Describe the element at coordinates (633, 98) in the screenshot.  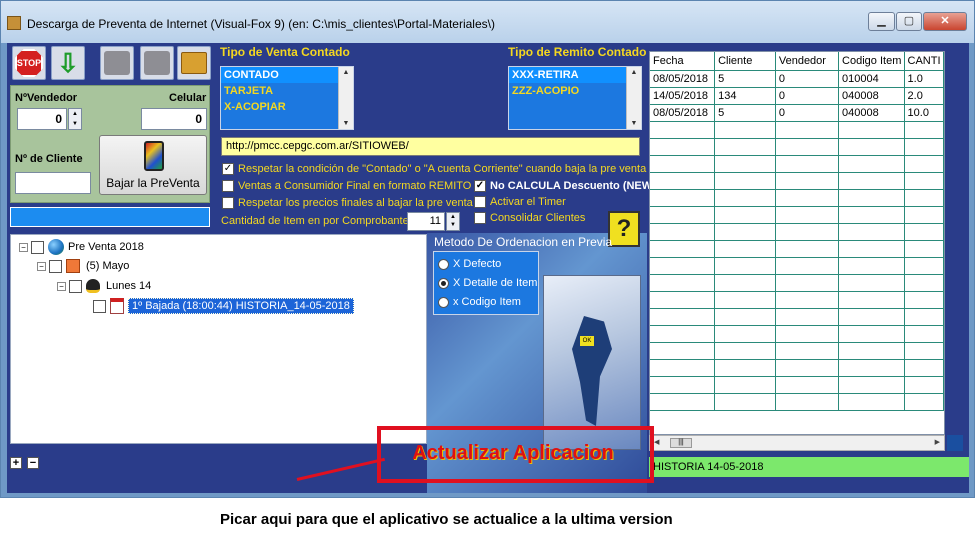
I see `tipo-remito-scrollbar: ▲ ▼` at that location.